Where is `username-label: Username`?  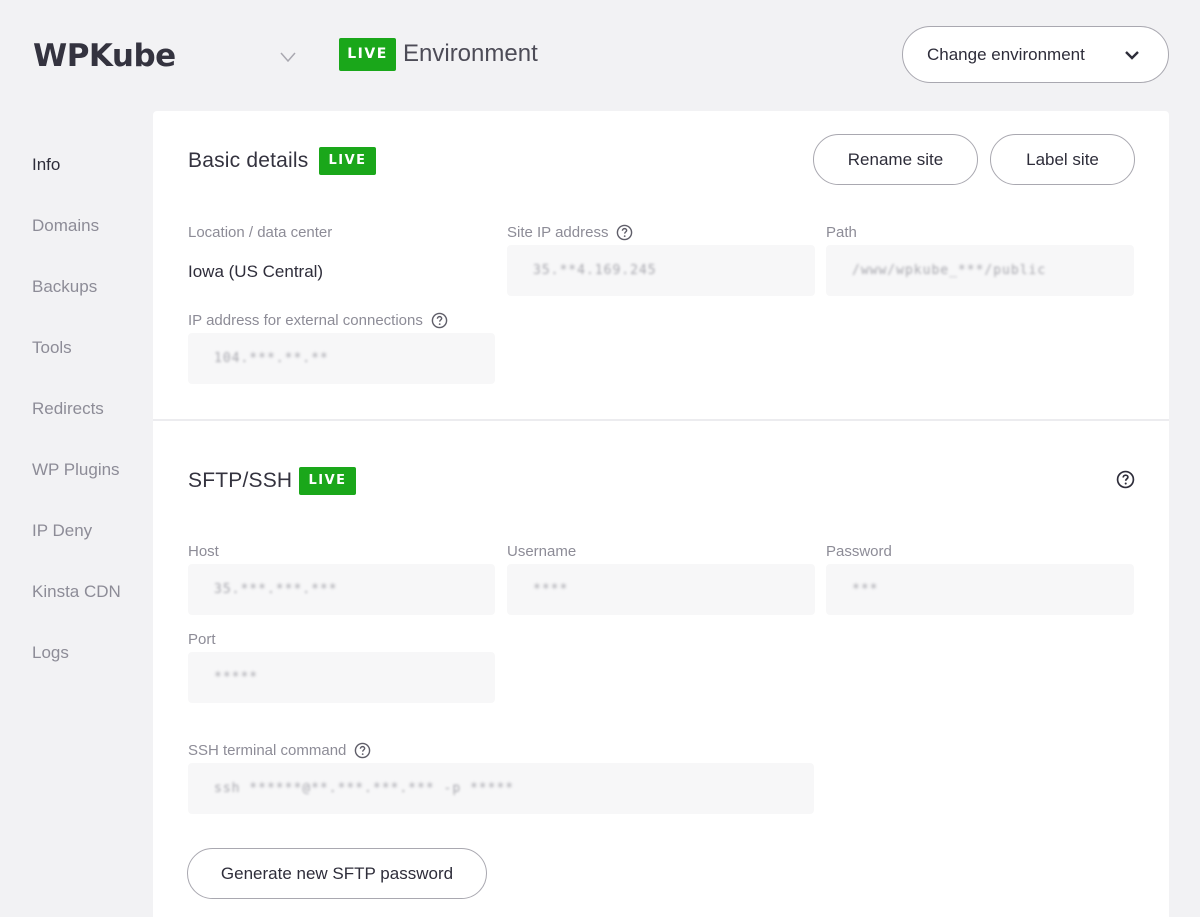 username-label: Username is located at coordinates (541, 551).